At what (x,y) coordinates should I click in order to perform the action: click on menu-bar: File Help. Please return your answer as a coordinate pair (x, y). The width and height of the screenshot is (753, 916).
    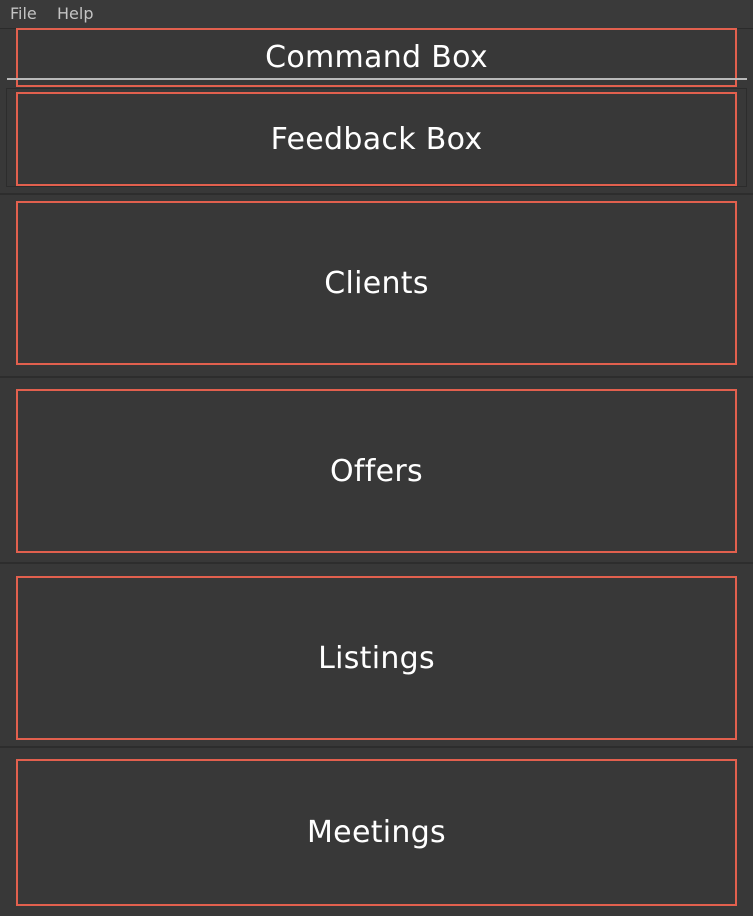
    Looking at the image, I should click on (376, 14).